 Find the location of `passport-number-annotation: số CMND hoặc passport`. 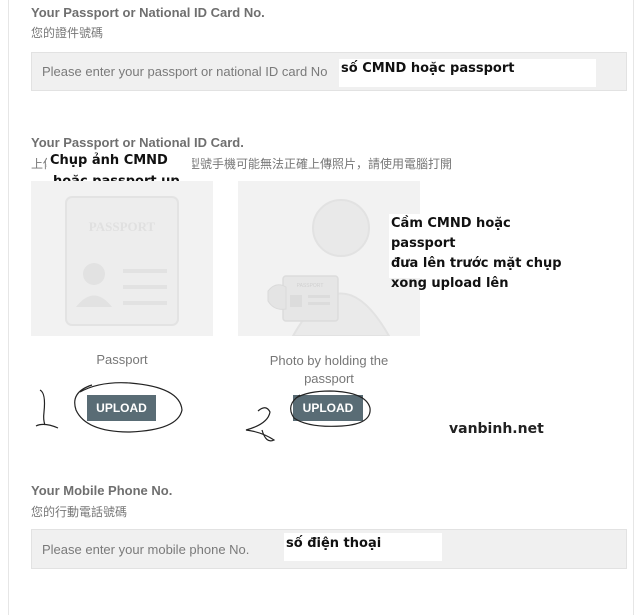

passport-number-annotation: số CMND hoặc passport is located at coordinates (467, 73).